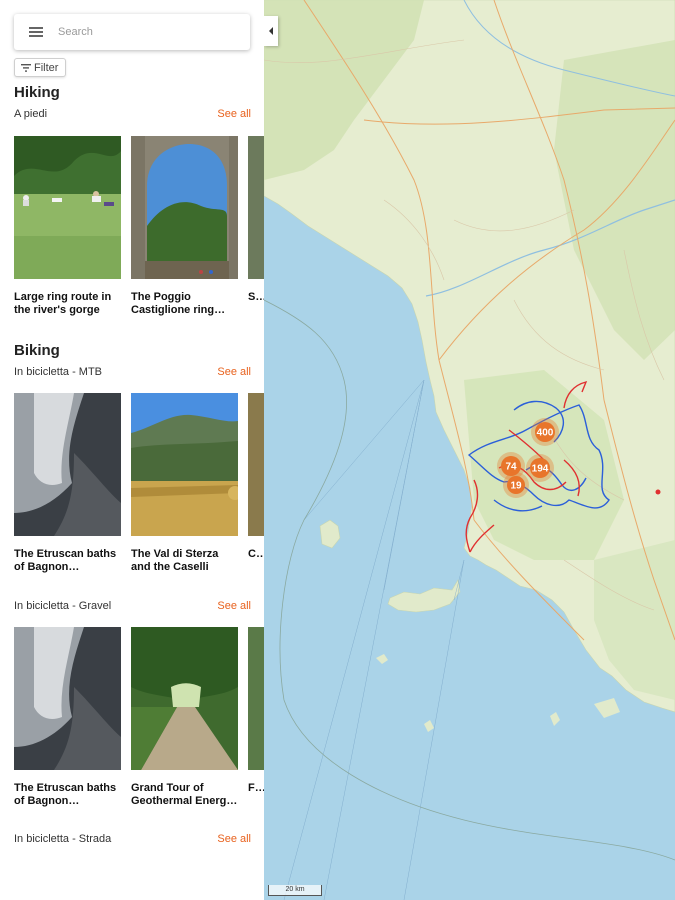  I want to click on cluster-count: 194, so click(540, 469).